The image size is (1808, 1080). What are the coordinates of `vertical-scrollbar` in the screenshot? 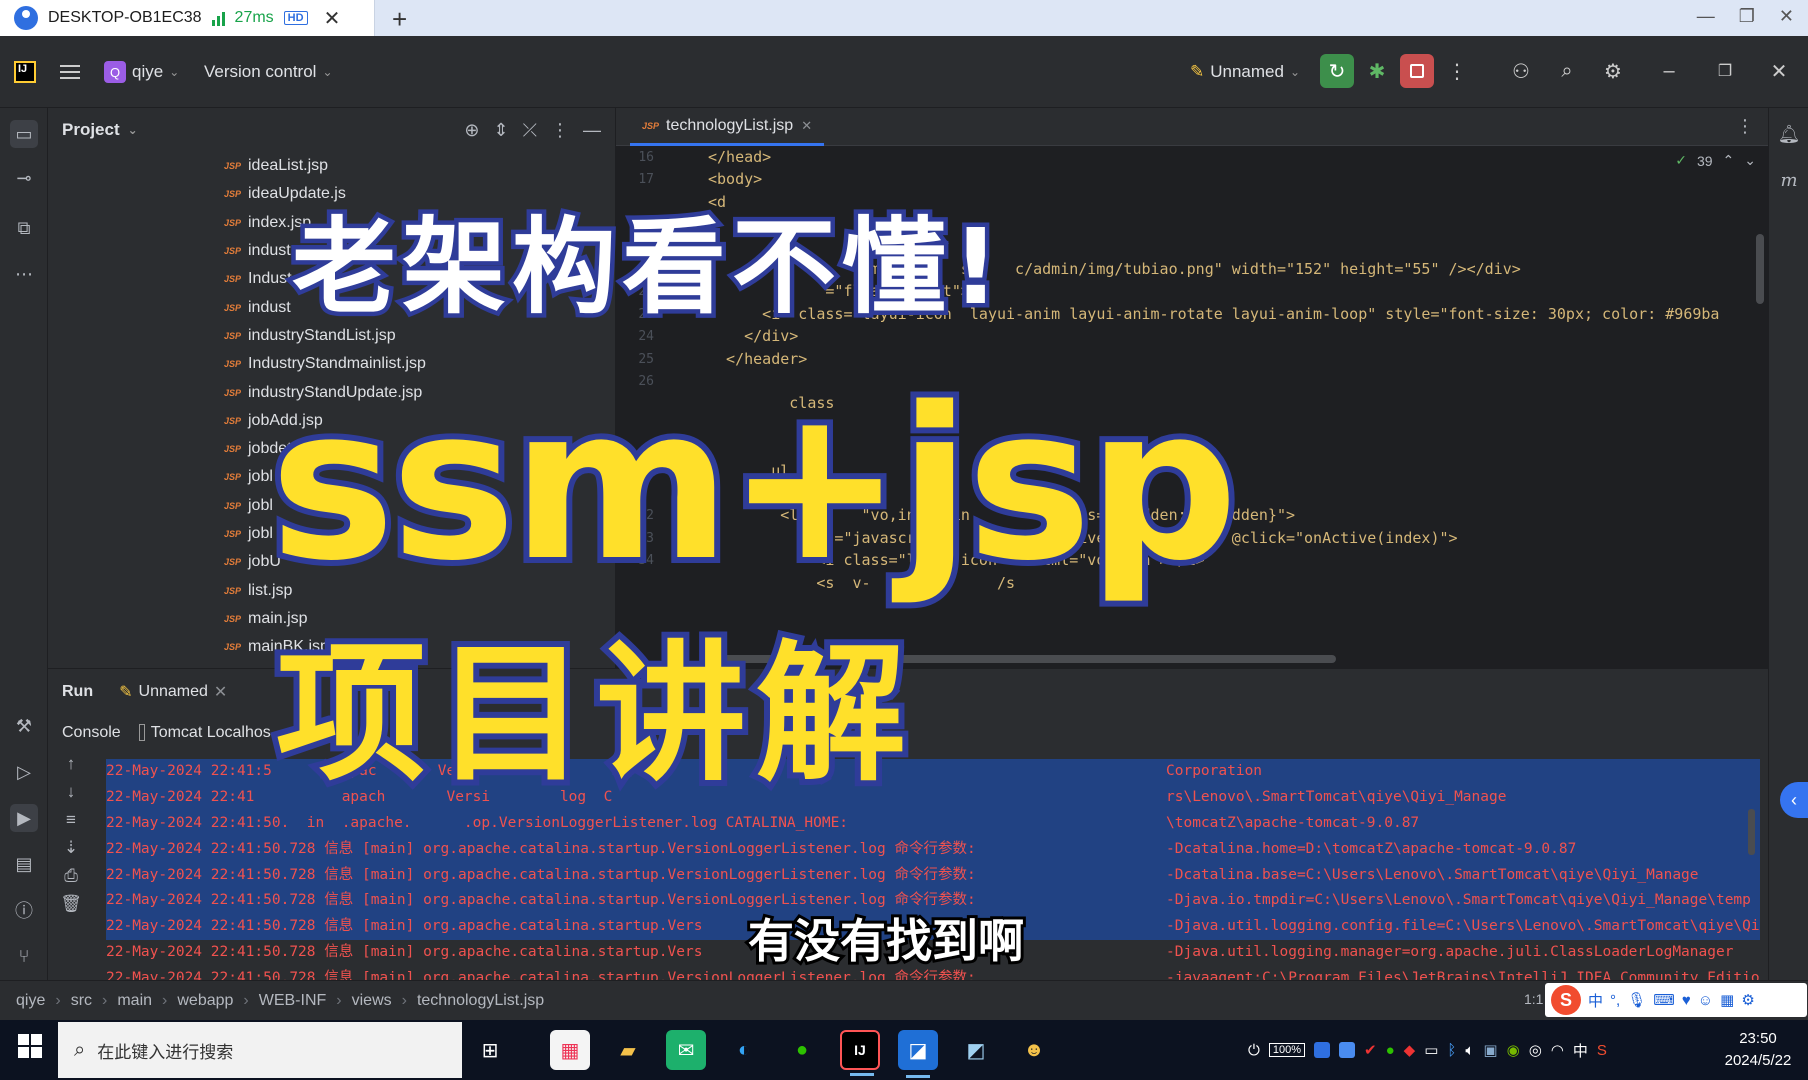 It's located at (1760, 269).